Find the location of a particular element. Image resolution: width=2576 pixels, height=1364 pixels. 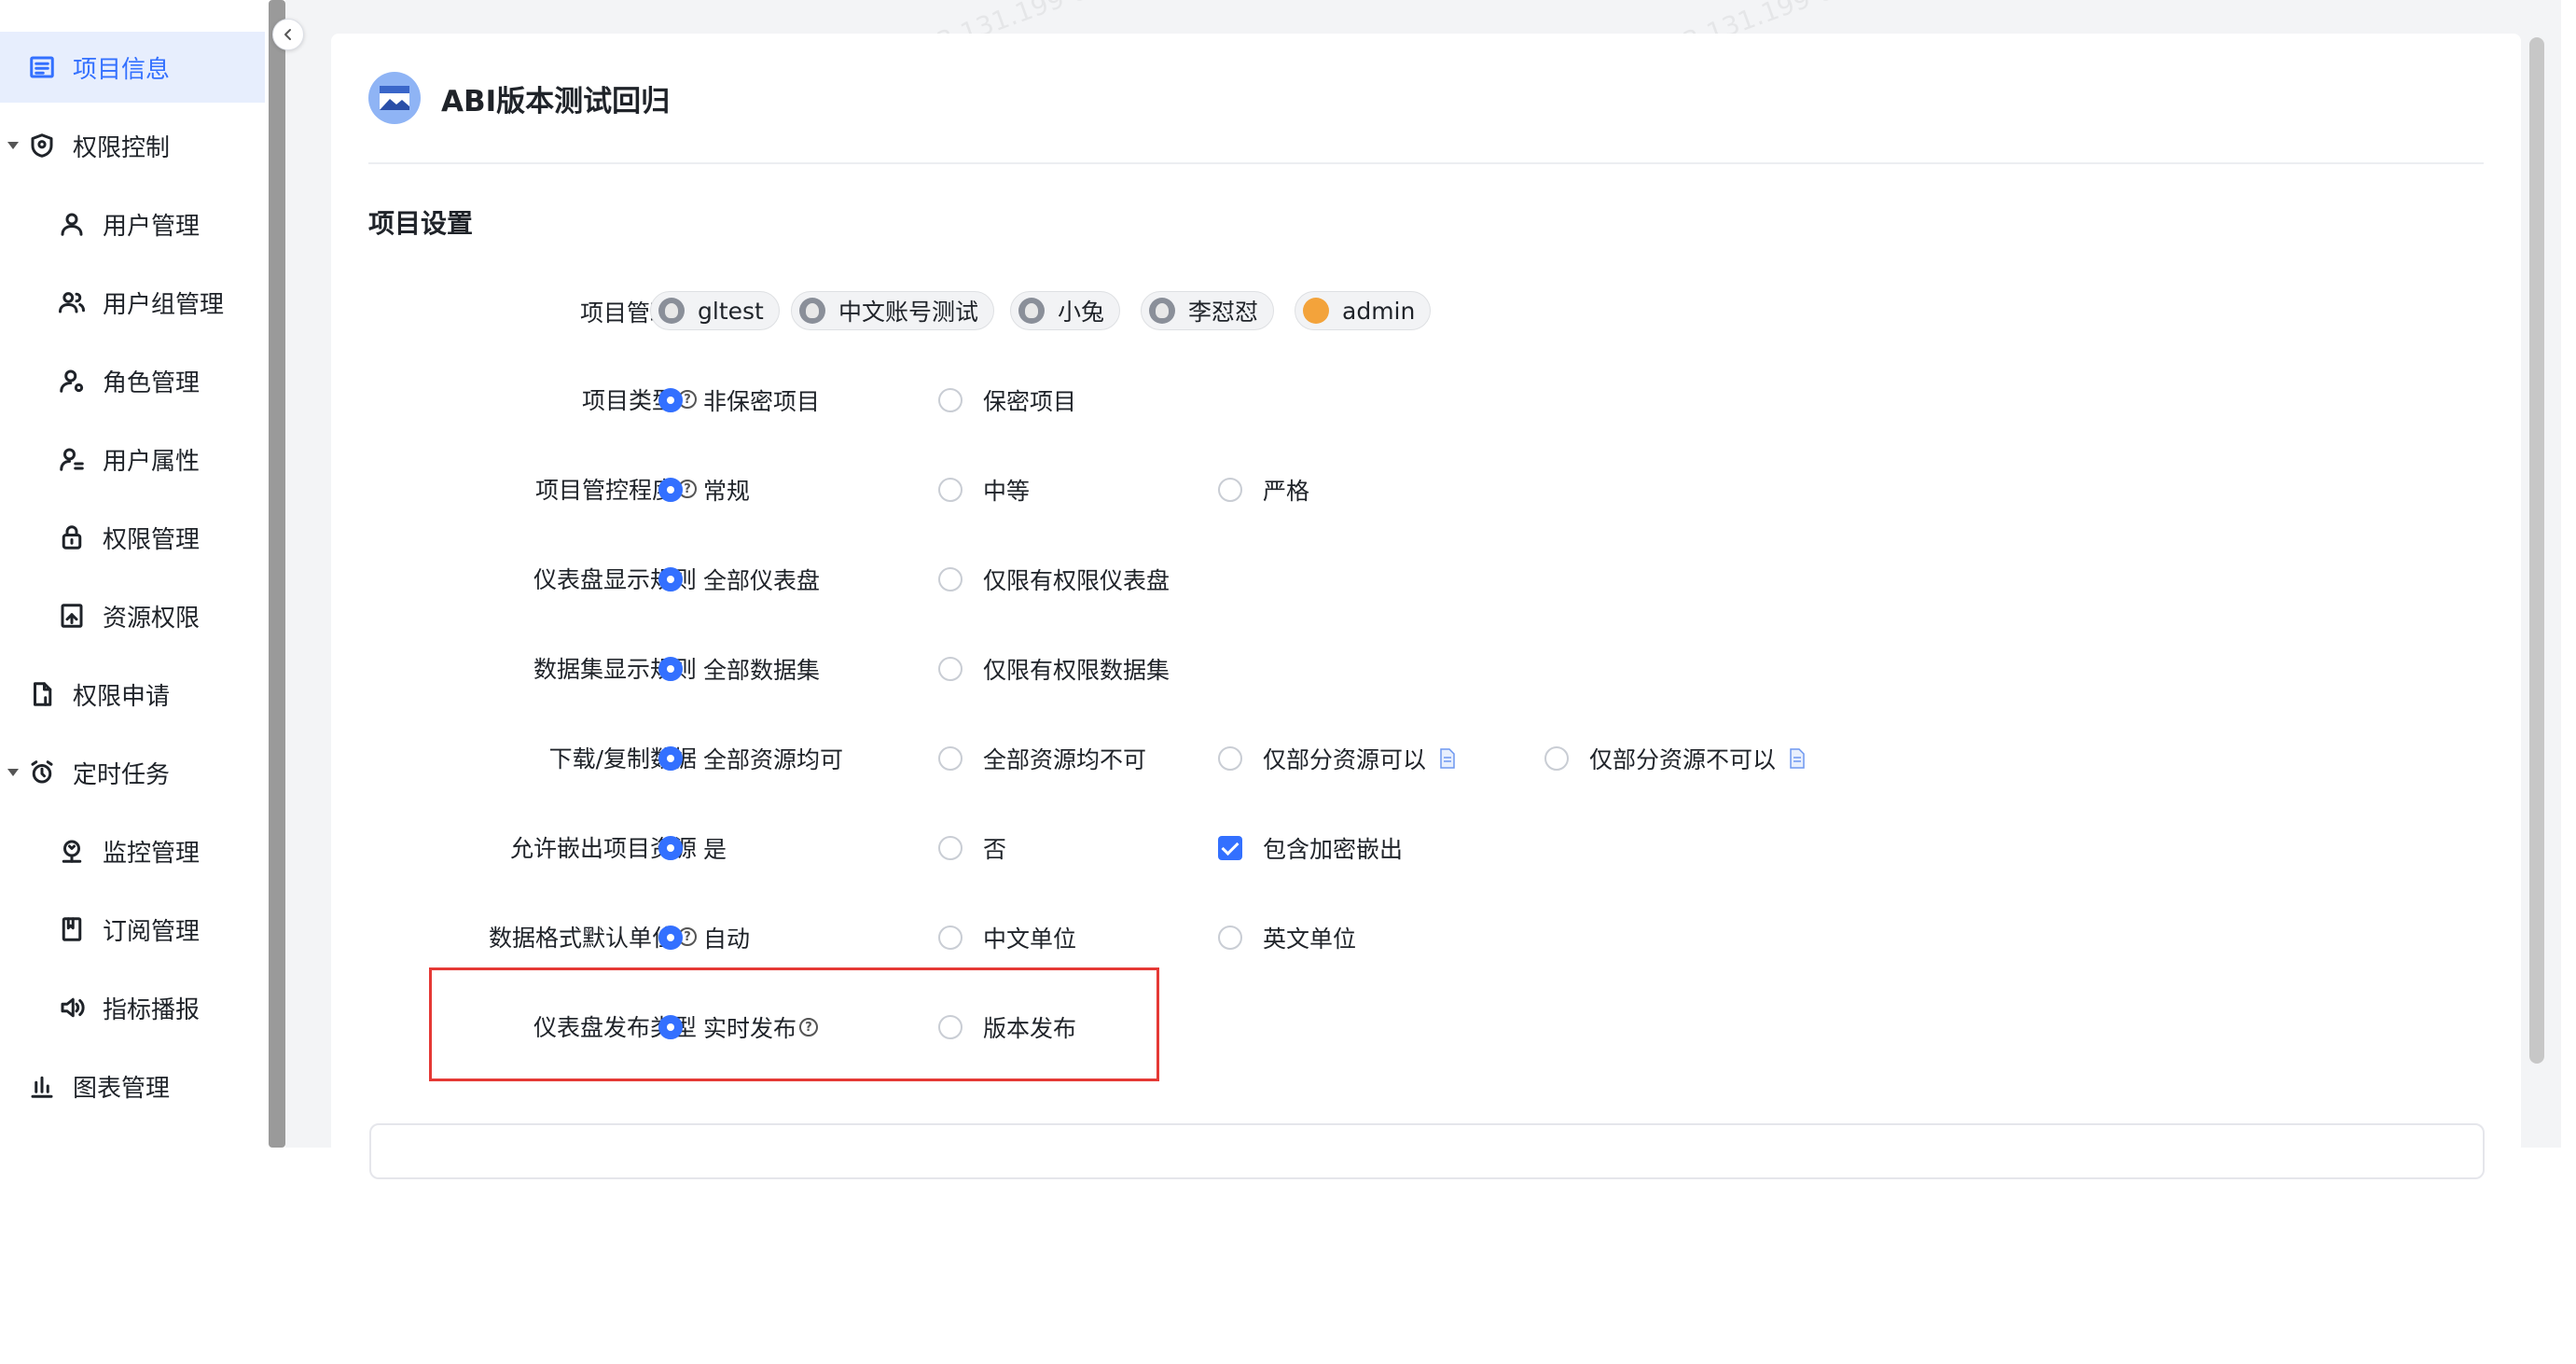

radio-option: 严格 is located at coordinates (1263, 490).